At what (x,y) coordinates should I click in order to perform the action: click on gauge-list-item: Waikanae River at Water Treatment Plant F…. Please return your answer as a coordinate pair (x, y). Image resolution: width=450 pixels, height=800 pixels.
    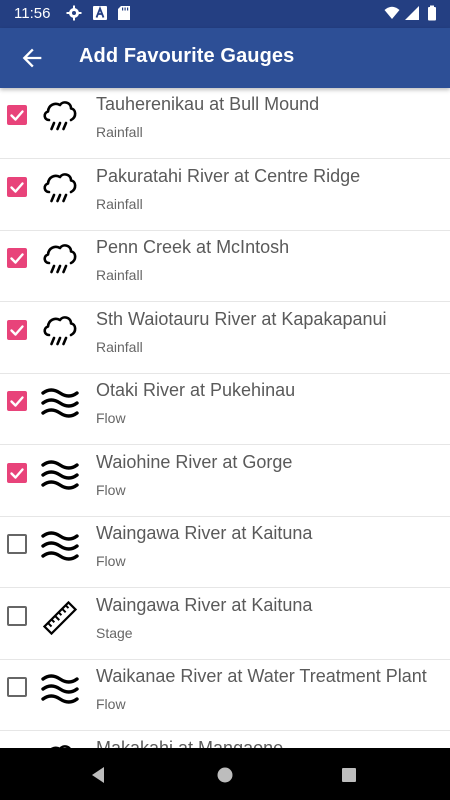
    Looking at the image, I should click on (225, 695).